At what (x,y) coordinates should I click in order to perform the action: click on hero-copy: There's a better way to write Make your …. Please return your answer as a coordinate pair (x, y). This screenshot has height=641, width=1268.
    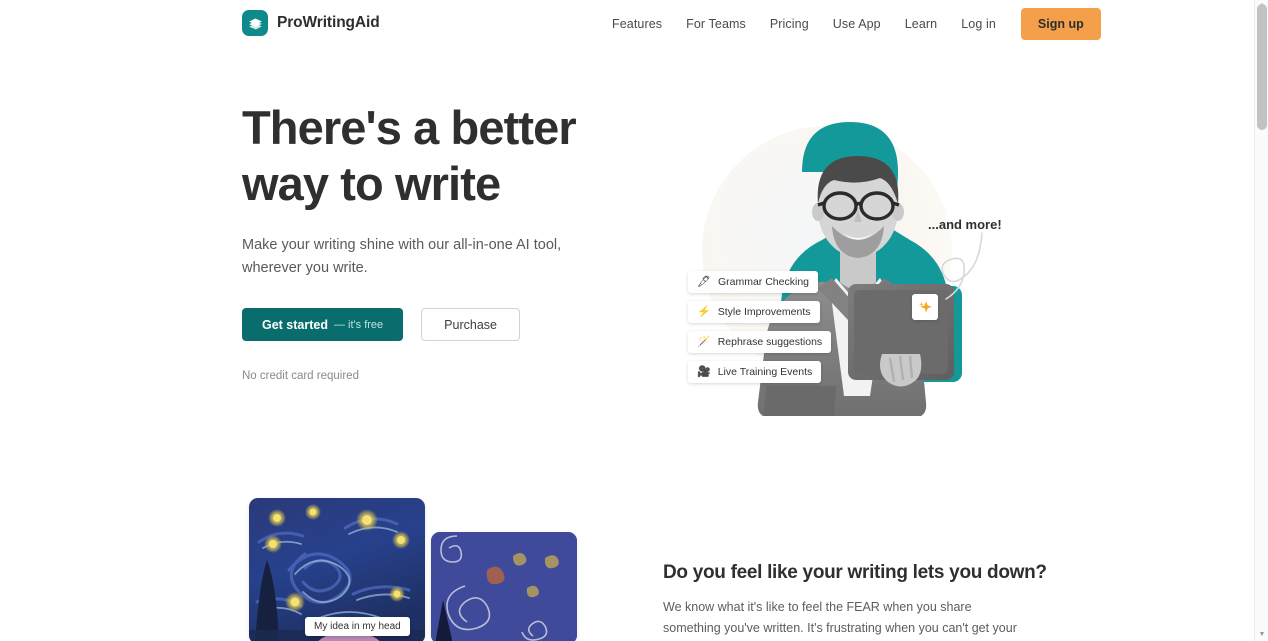
    Looking at the image, I should click on (442, 241).